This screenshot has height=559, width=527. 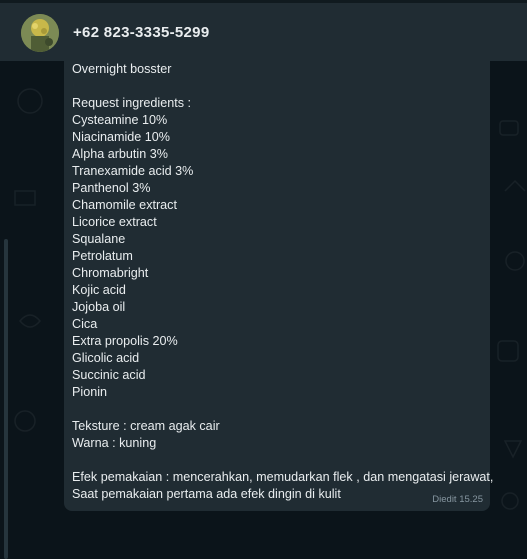 What do you see at coordinates (99, 290) in the screenshot?
I see `message-line: Kojic acid` at bounding box center [99, 290].